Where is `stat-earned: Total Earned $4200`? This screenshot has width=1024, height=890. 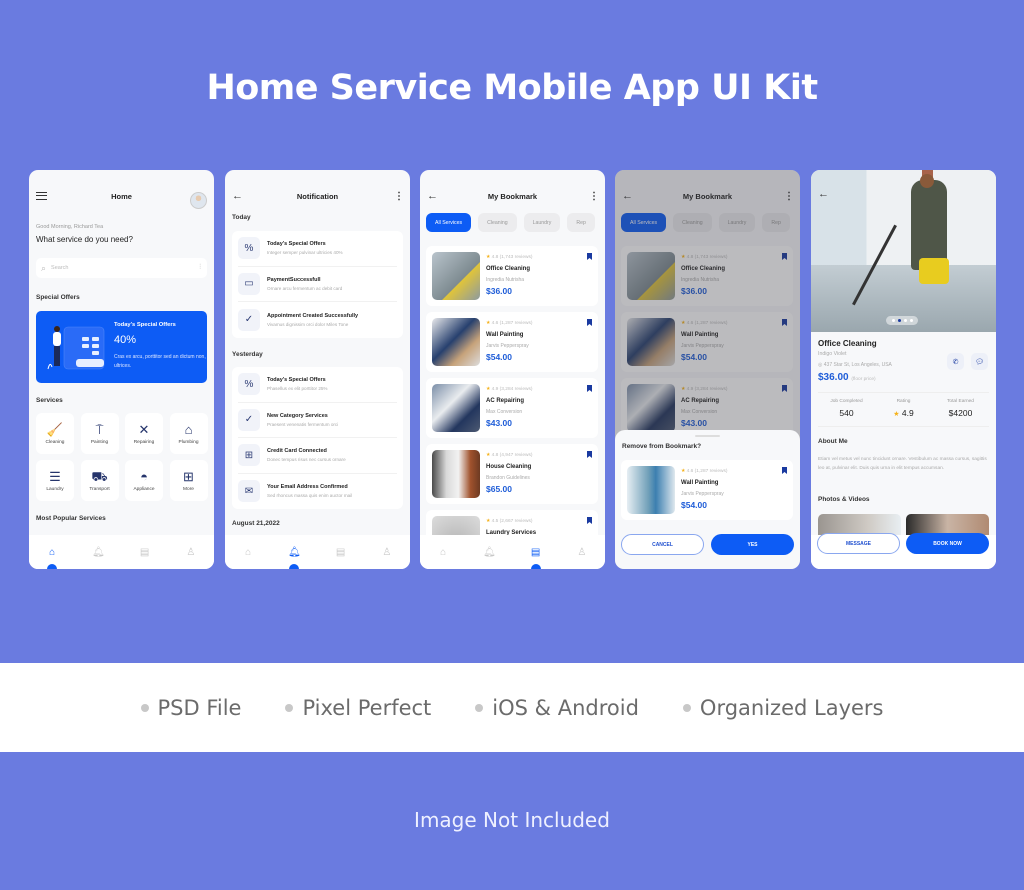
stat-earned: Total Earned $4200 is located at coordinates (960, 408).